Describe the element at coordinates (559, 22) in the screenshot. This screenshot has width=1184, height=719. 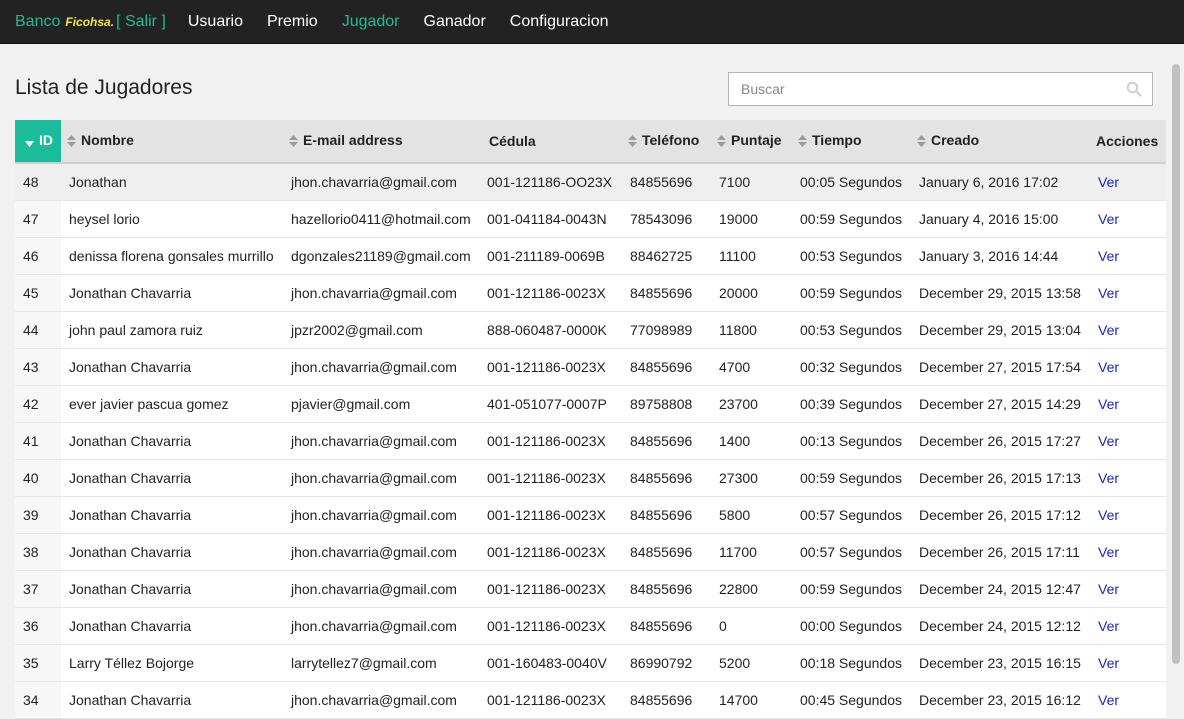
I see `nav-configuracion: Configuracion` at that location.